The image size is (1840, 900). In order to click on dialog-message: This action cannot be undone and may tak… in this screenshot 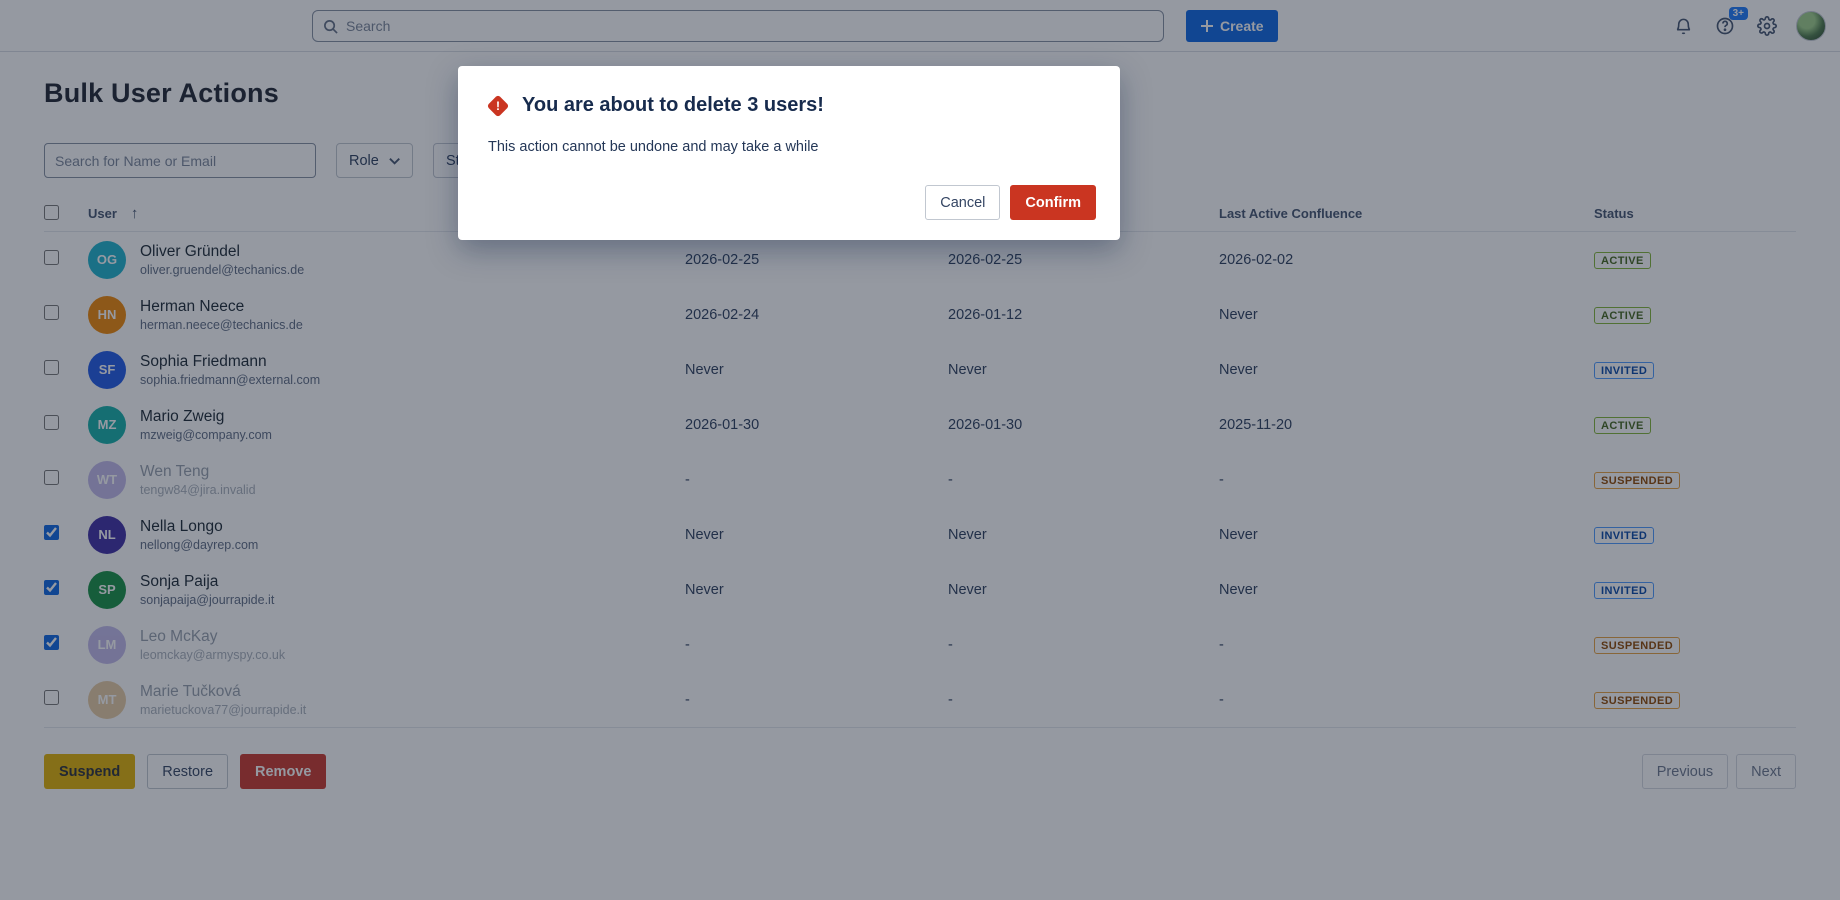, I will do `click(653, 147)`.